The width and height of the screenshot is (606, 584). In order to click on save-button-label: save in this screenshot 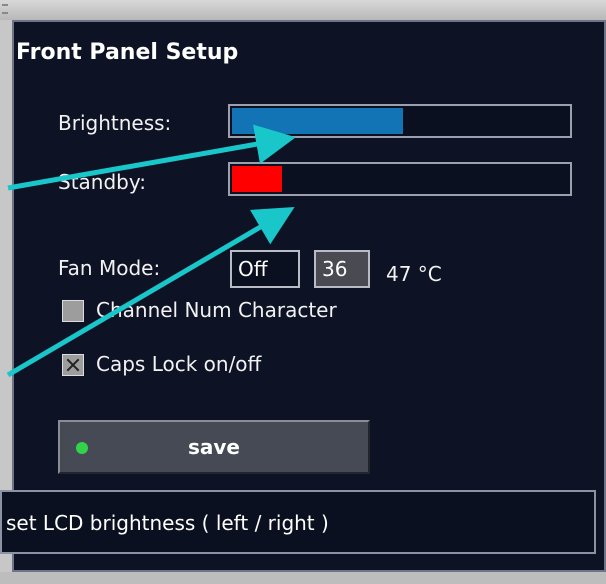, I will do `click(213, 447)`.